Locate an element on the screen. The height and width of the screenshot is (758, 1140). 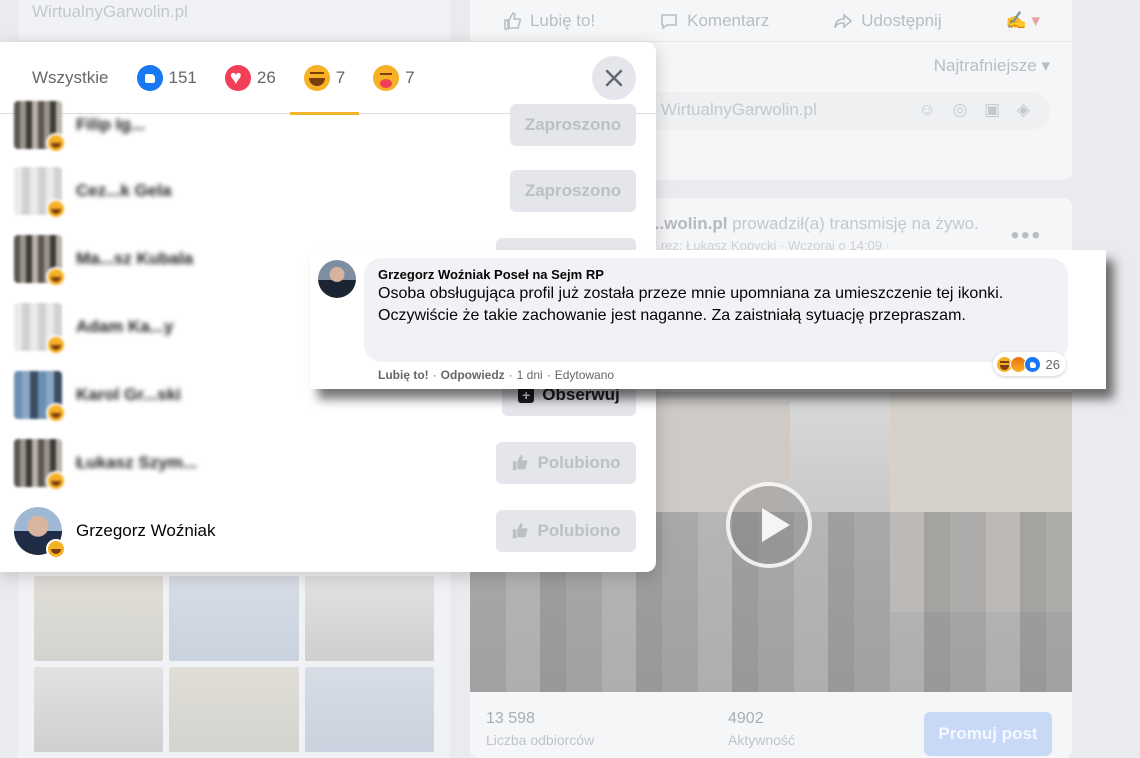
comment-edited: Edytowano is located at coordinates (584, 375).